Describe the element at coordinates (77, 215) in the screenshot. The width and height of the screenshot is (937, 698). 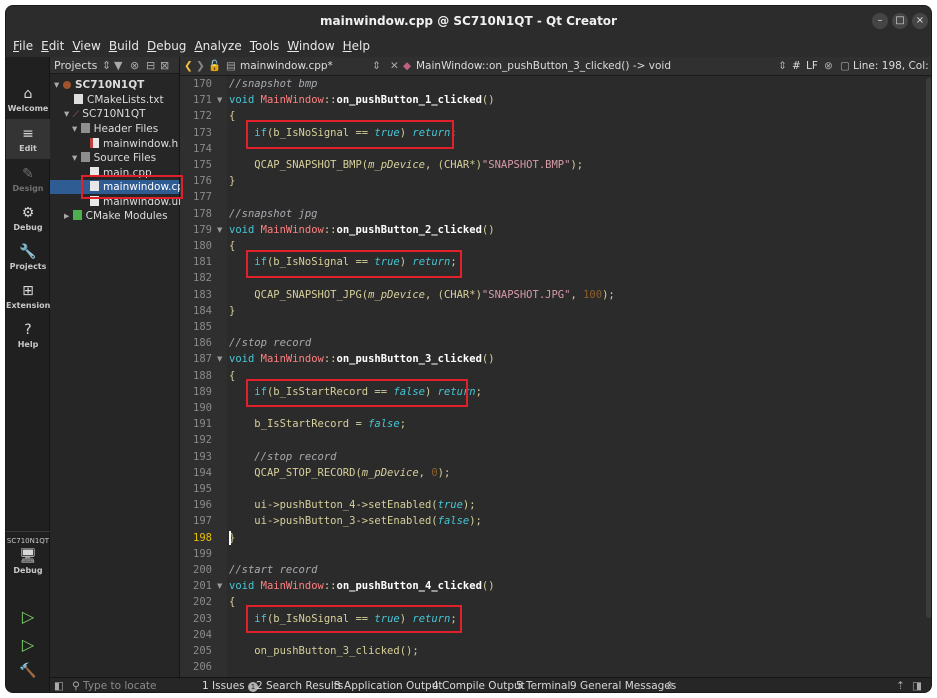
I see `modules-icon` at that location.